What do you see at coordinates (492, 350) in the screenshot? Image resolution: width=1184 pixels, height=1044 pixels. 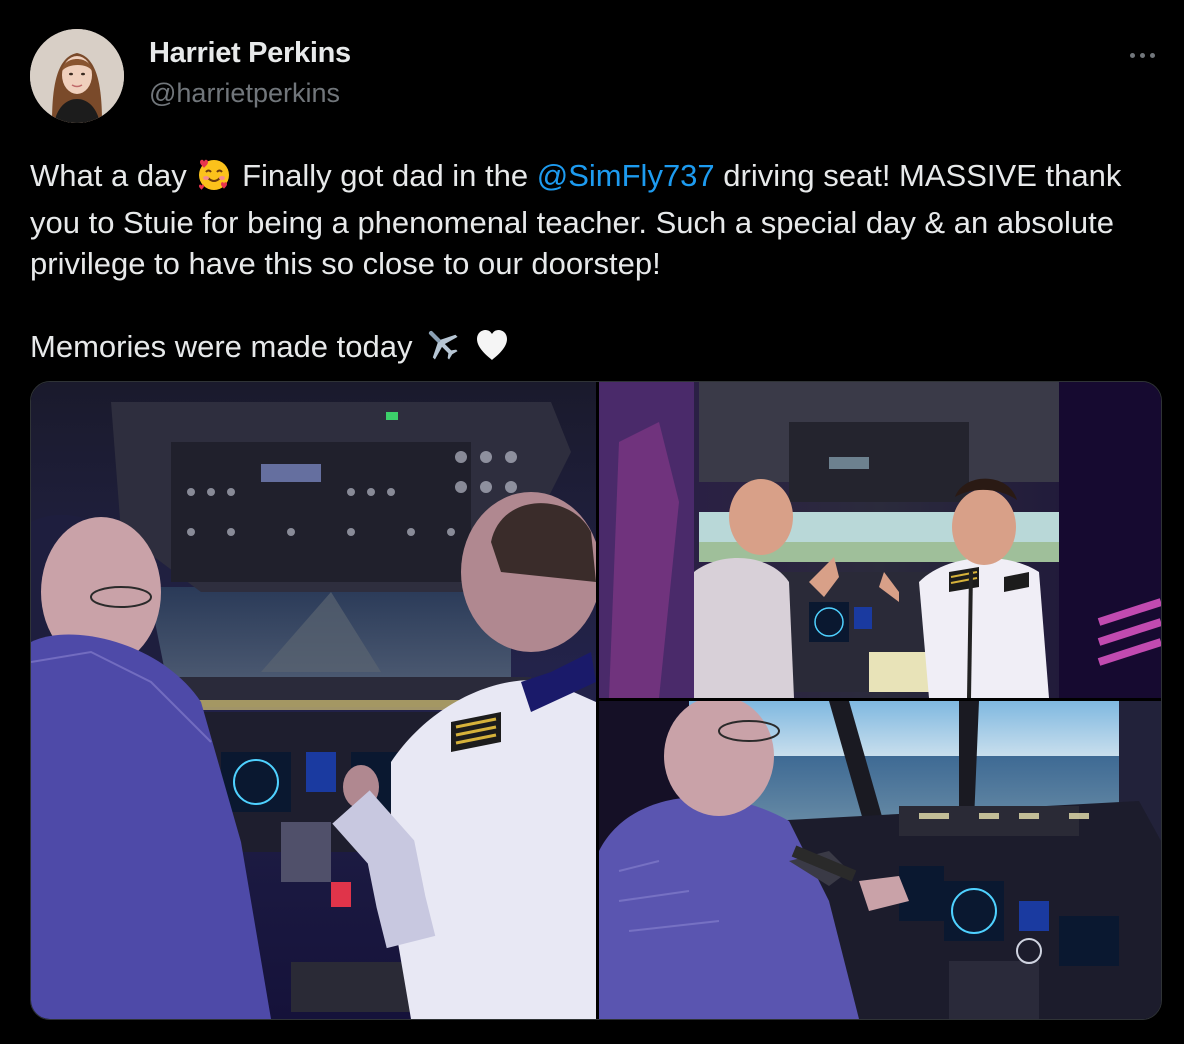 I see `white-heart-emoji` at bounding box center [492, 350].